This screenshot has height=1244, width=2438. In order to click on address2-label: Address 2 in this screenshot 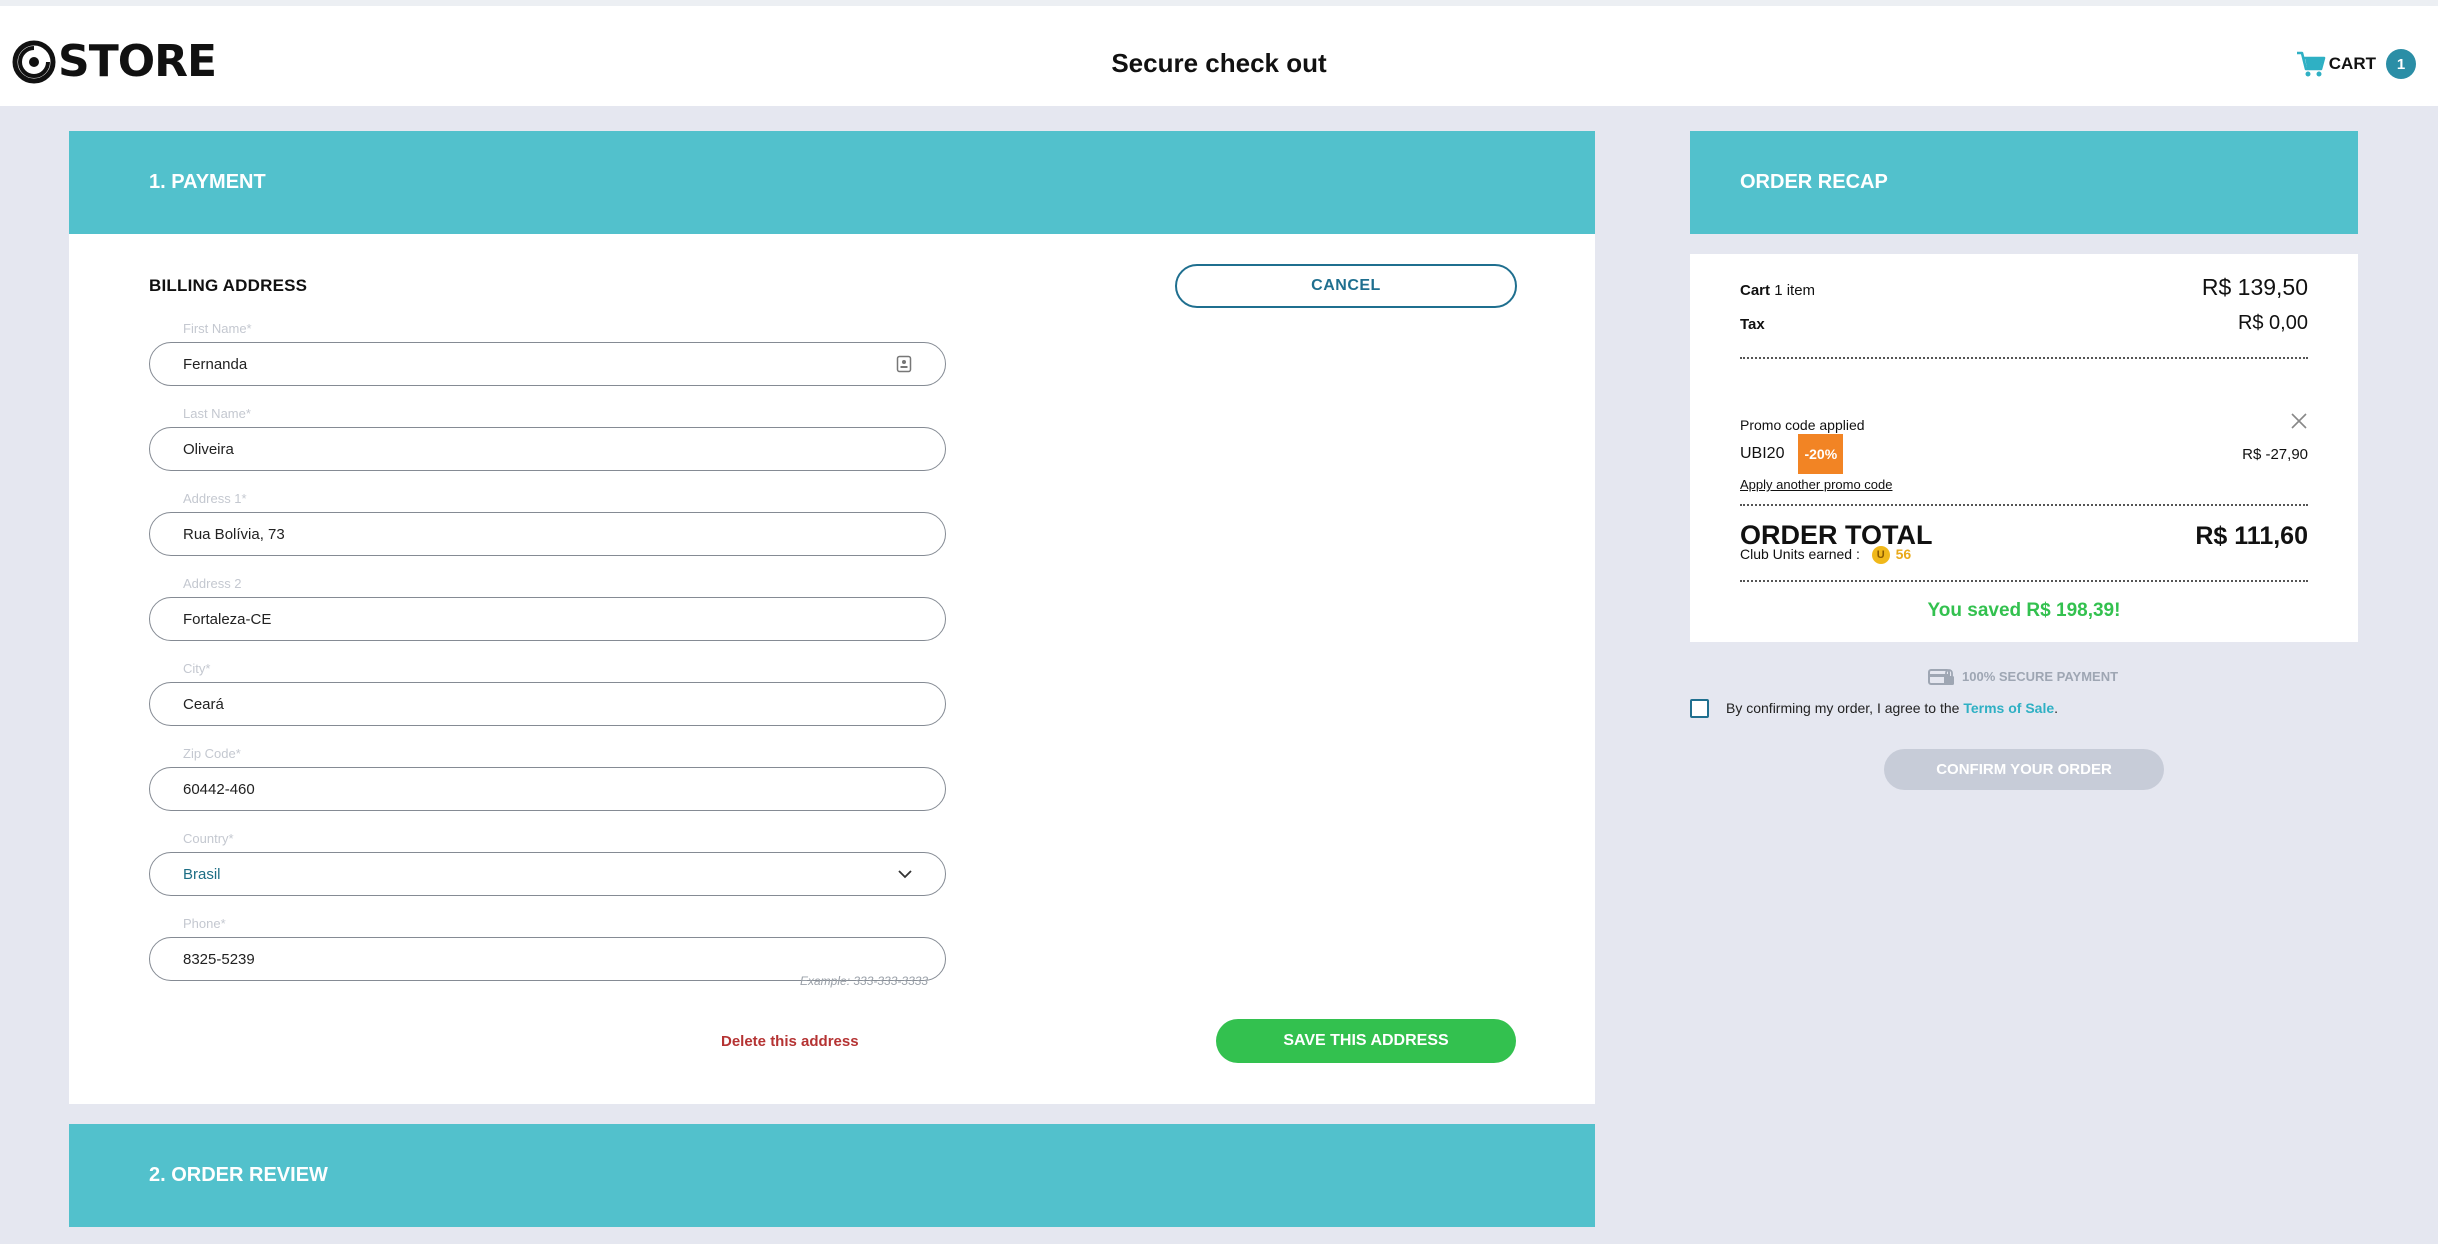, I will do `click(212, 583)`.